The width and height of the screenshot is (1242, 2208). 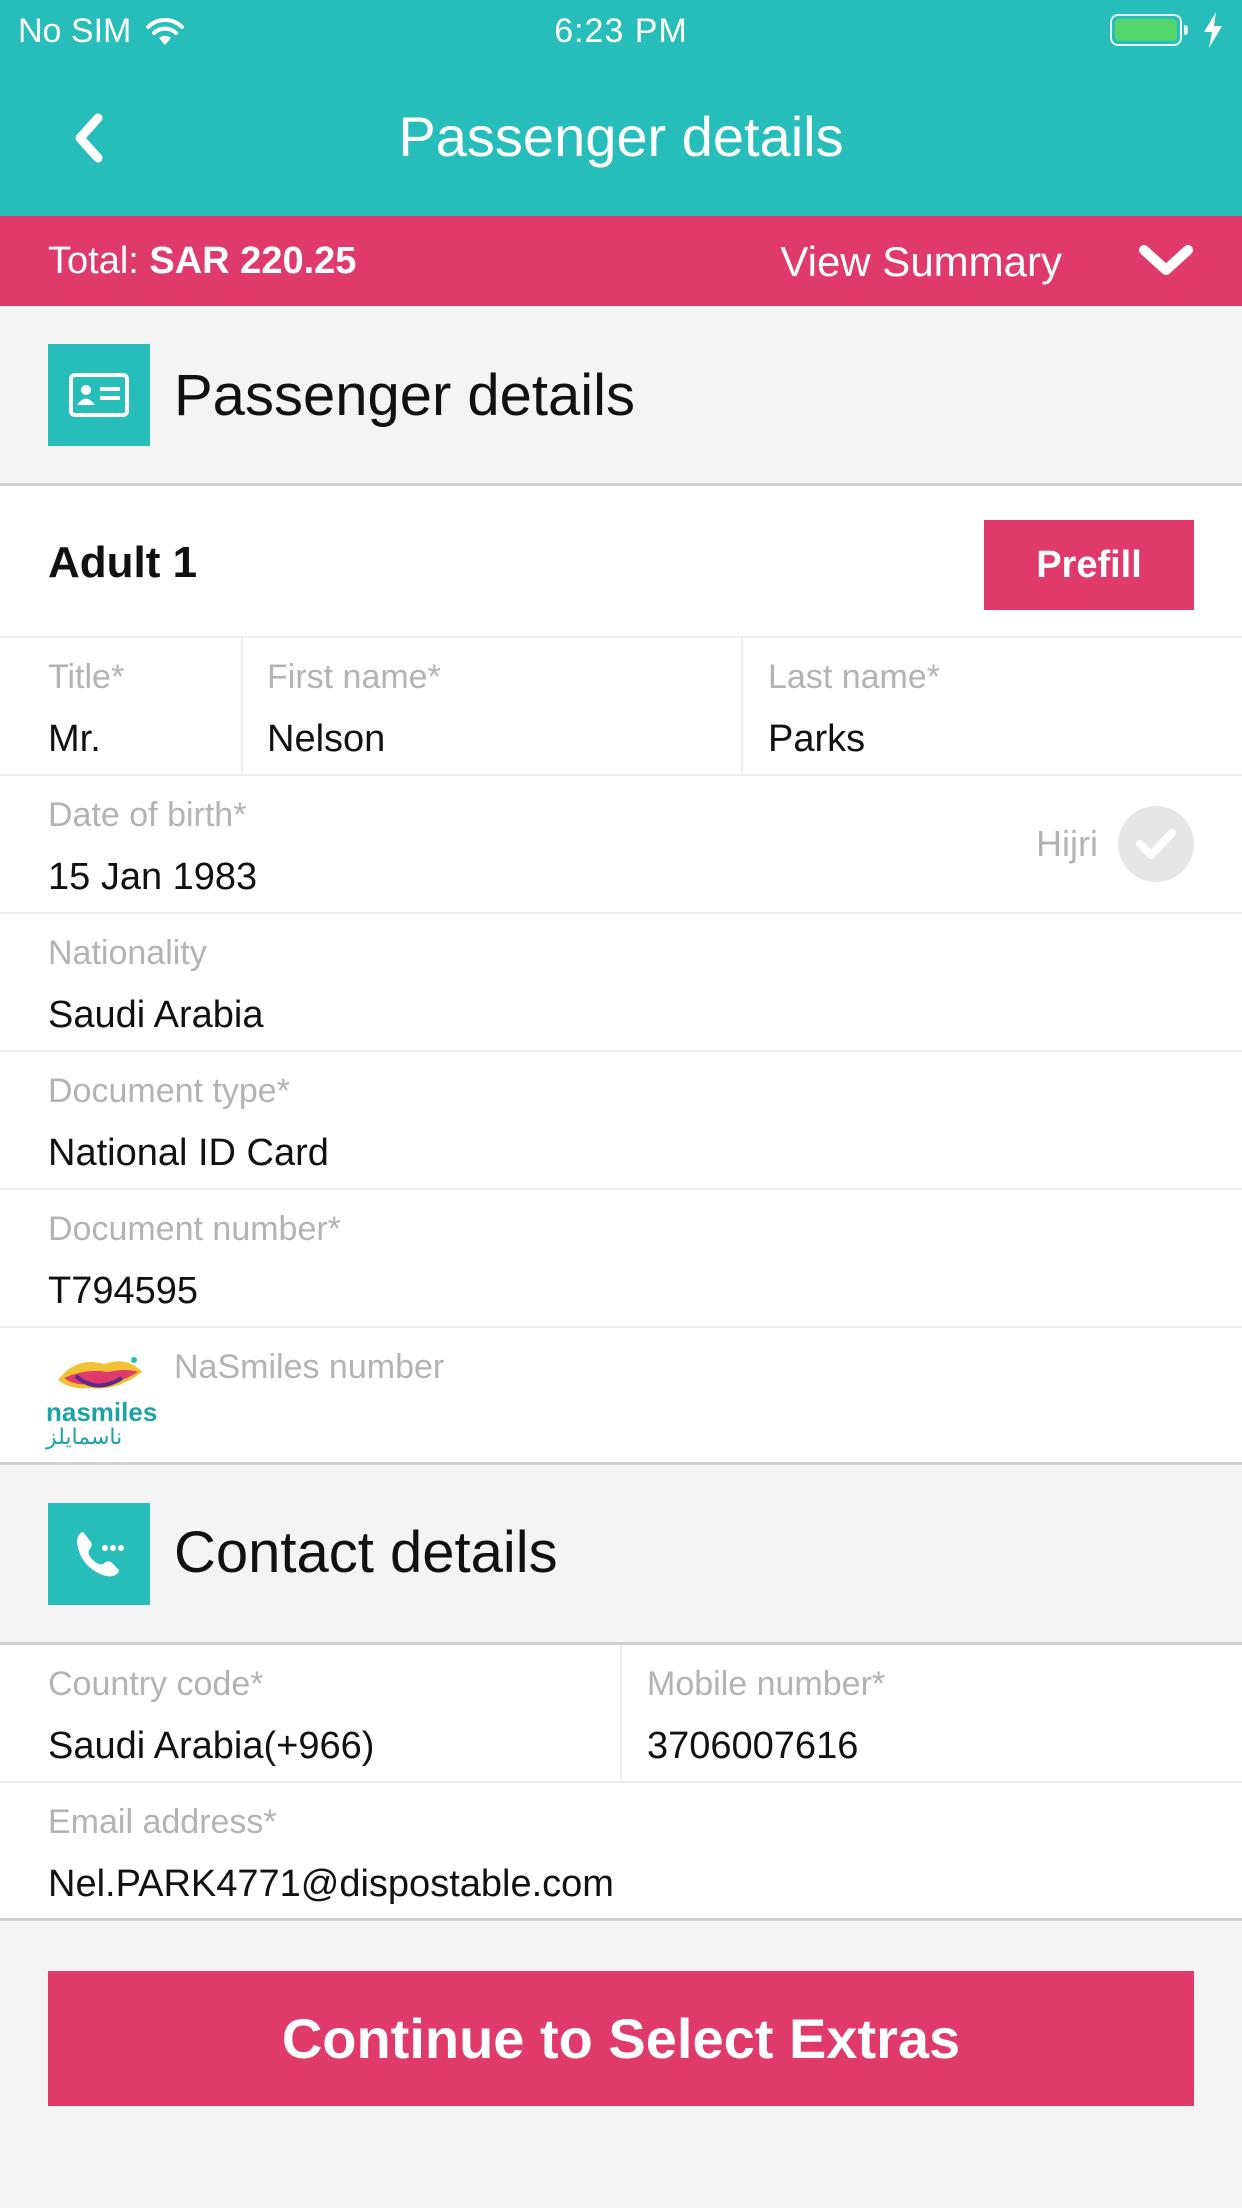 I want to click on total-label: Total:, so click(x=93, y=261).